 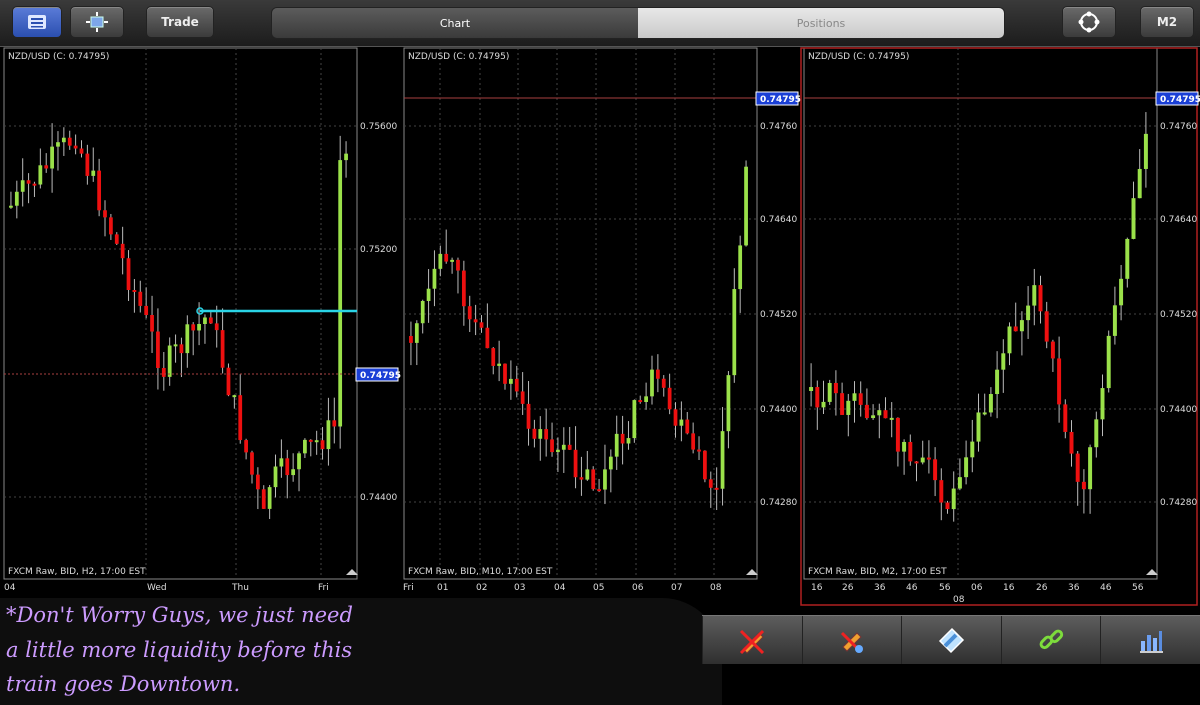 What do you see at coordinates (1138, 588) in the screenshot?
I see `time-tick-label: 56` at bounding box center [1138, 588].